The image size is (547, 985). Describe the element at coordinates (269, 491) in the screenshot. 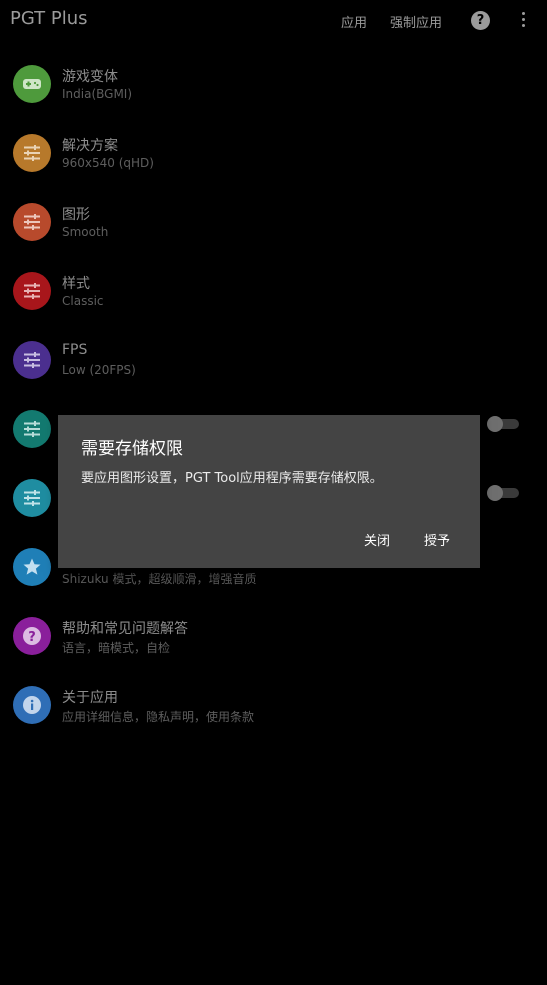

I see `permission-dialog: 需要存储权限 要应用图形设置，PGT Tool应用程序需要存储权限。 关闭 授予` at that location.